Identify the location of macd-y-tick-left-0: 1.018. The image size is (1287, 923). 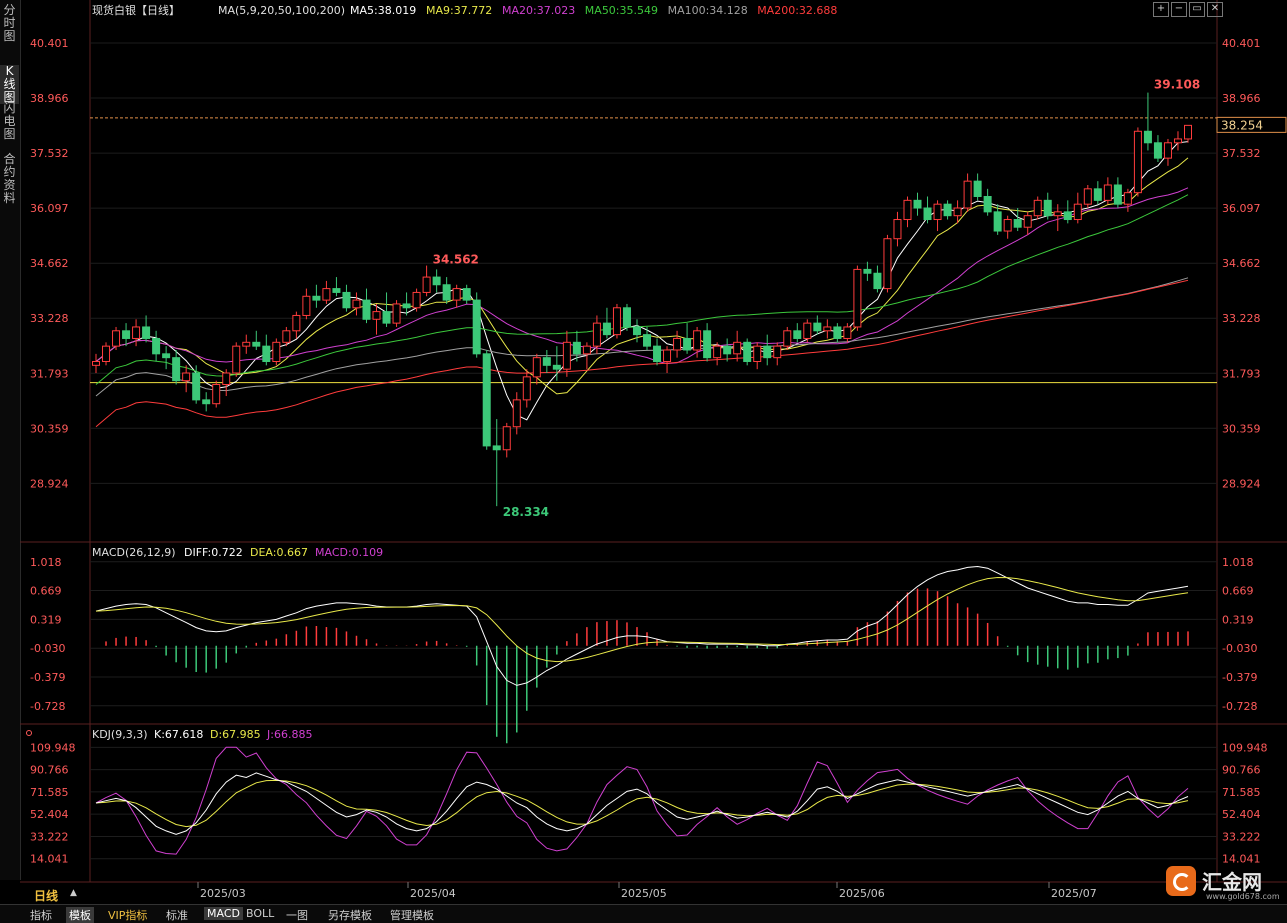
(46, 562).